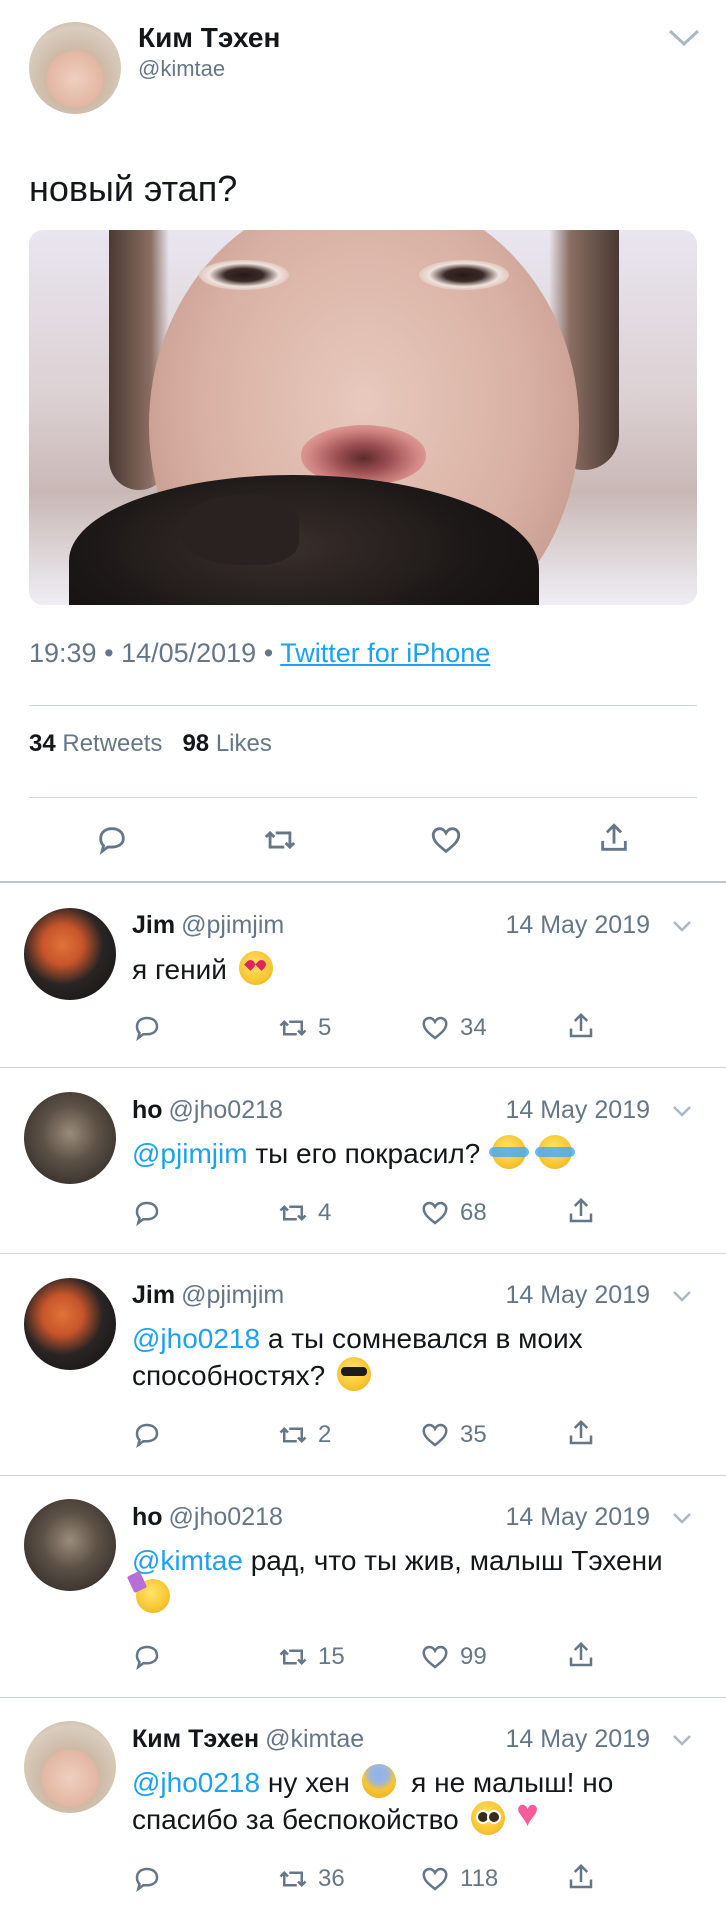 The height and width of the screenshot is (1920, 726). I want to click on like-button: 99, so click(453, 1657).